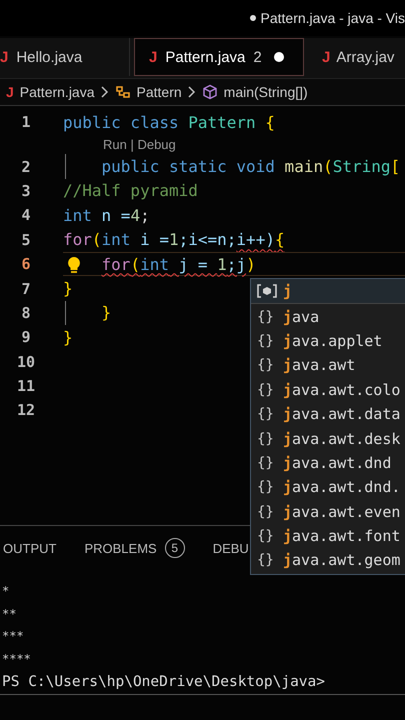 This screenshot has width=405, height=720. I want to click on suggestion-item: {} j ava.awt.colo, so click(328, 390).